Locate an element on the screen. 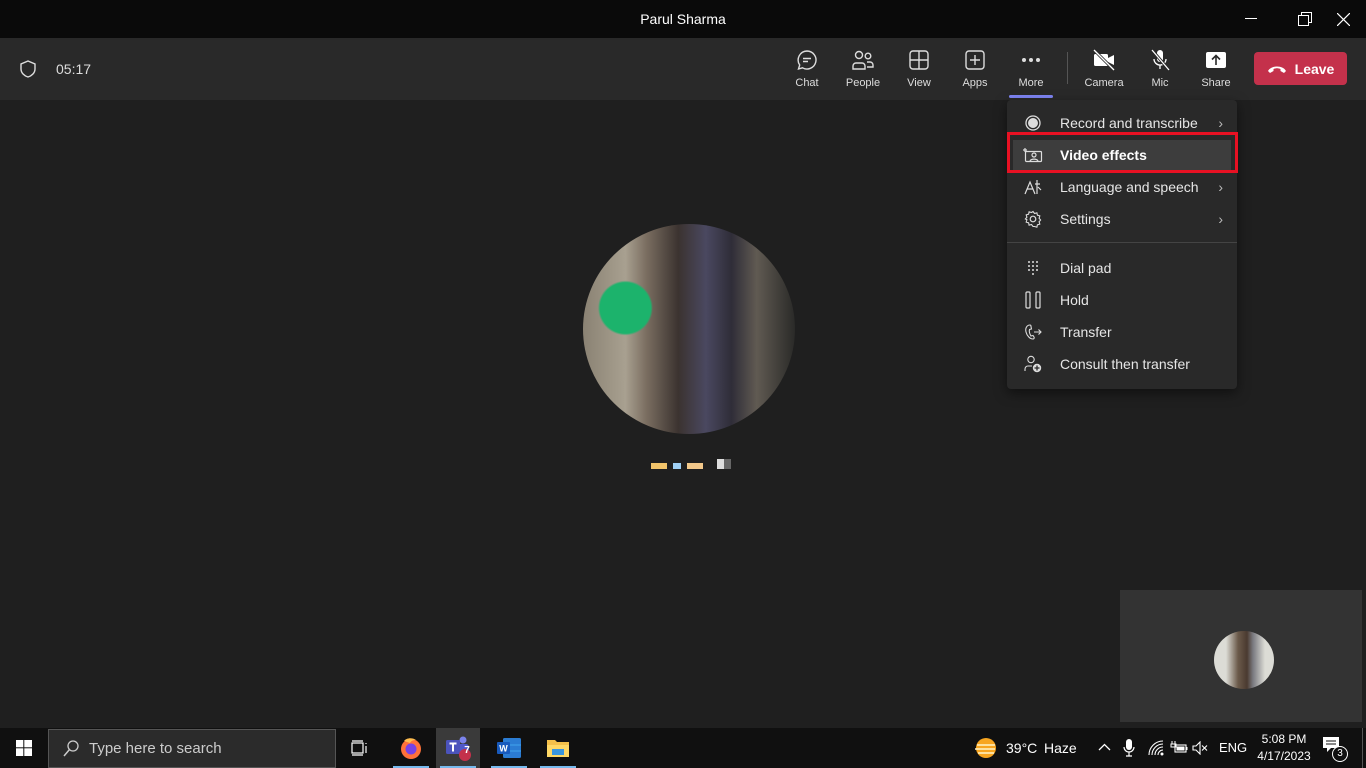 Image resolution: width=1366 pixels, height=768 pixels. task-view-button is located at coordinates (360, 748).